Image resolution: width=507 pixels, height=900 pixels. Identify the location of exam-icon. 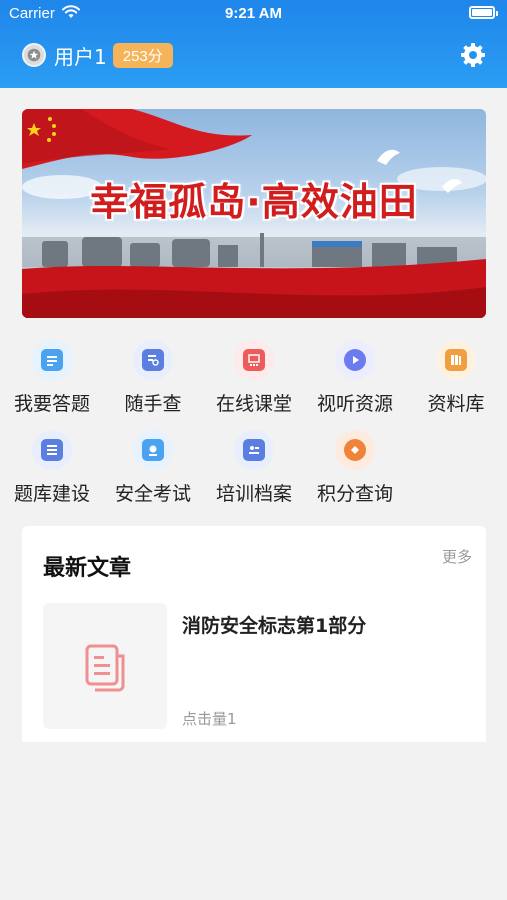
(153, 450).